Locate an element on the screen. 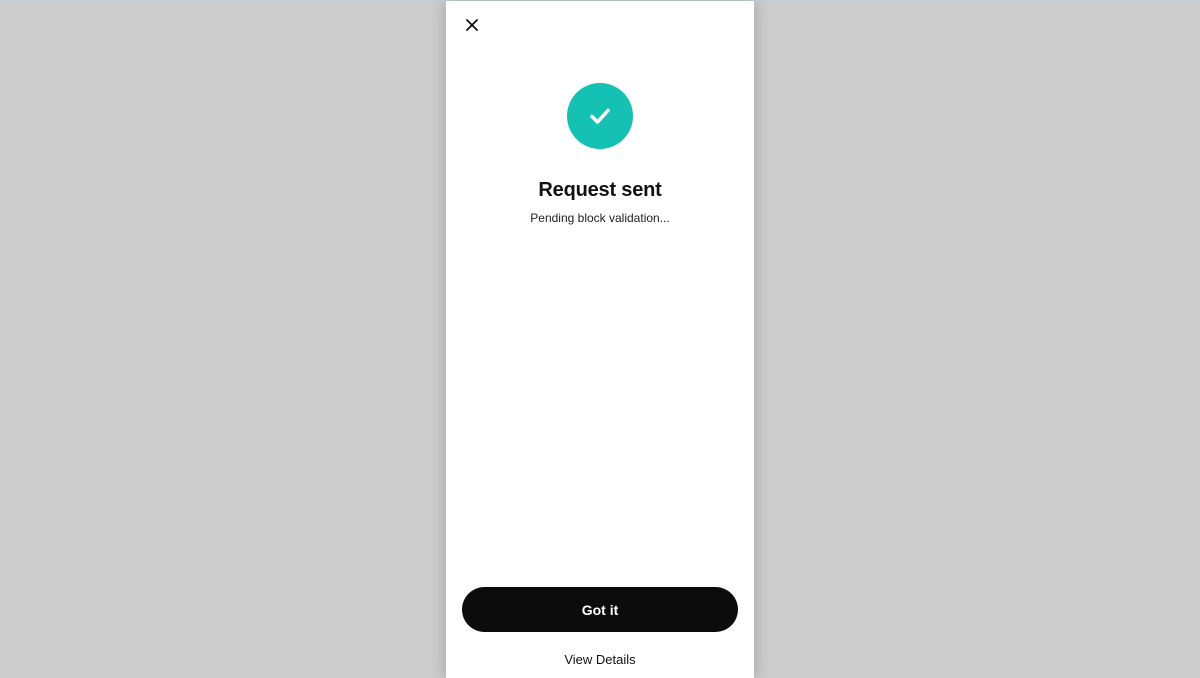 This screenshot has width=1200, height=678. close-button is located at coordinates (472, 25).